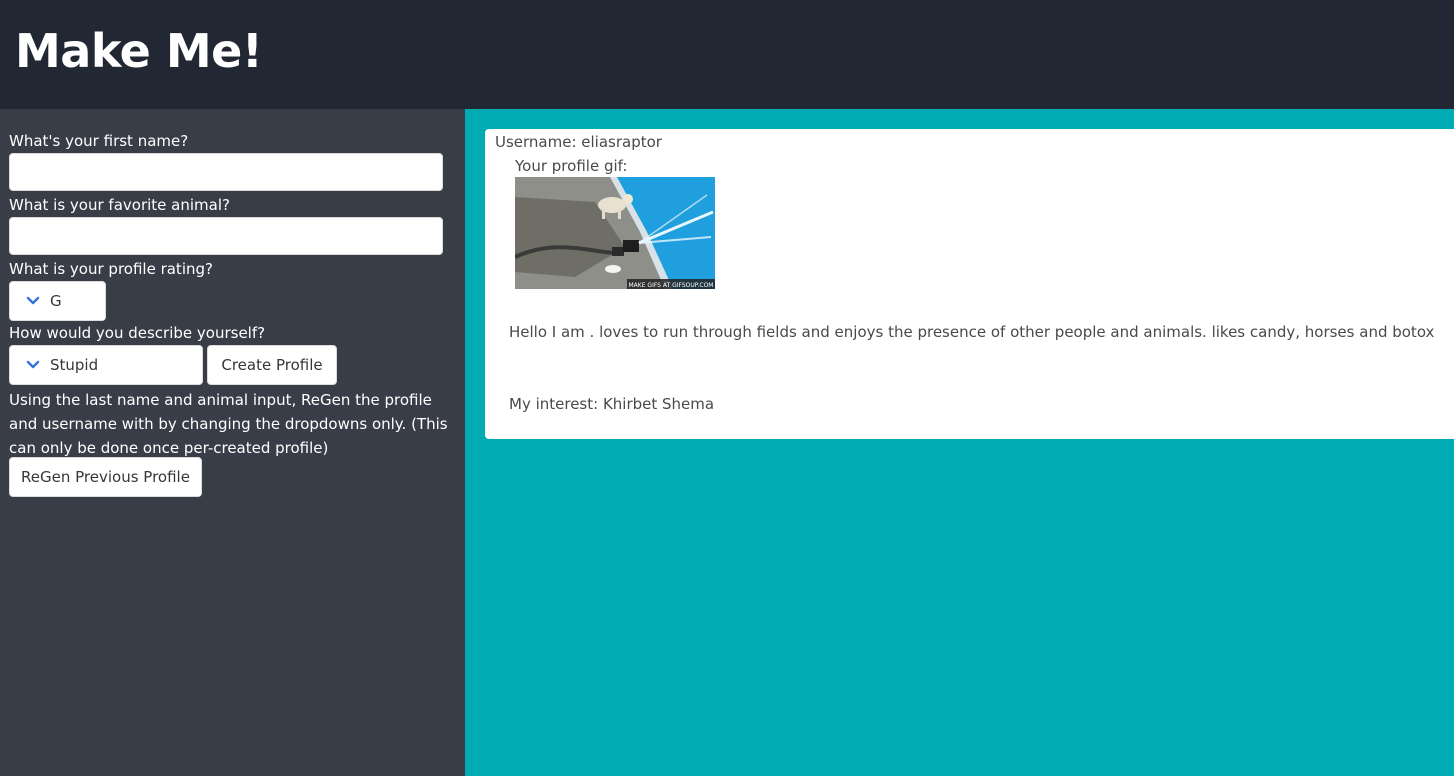  I want to click on first-name-input, so click(226, 172).